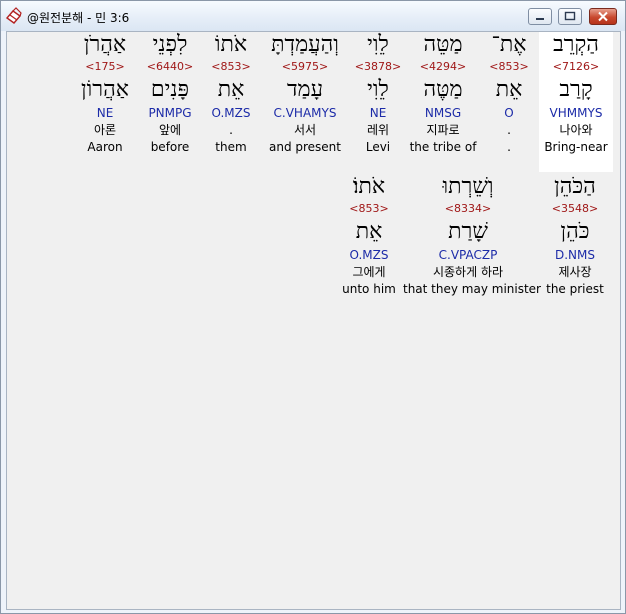 The width and height of the screenshot is (626, 614). Describe the element at coordinates (170, 67) in the screenshot. I see `strong-number: <6440>` at that location.